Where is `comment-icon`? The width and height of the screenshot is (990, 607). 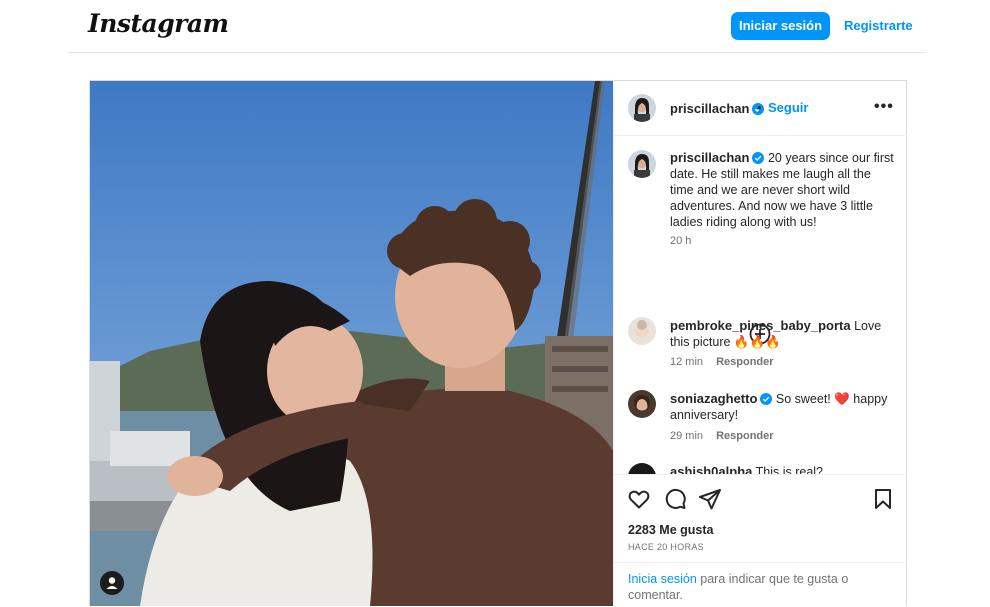
comment-icon is located at coordinates (675, 499).